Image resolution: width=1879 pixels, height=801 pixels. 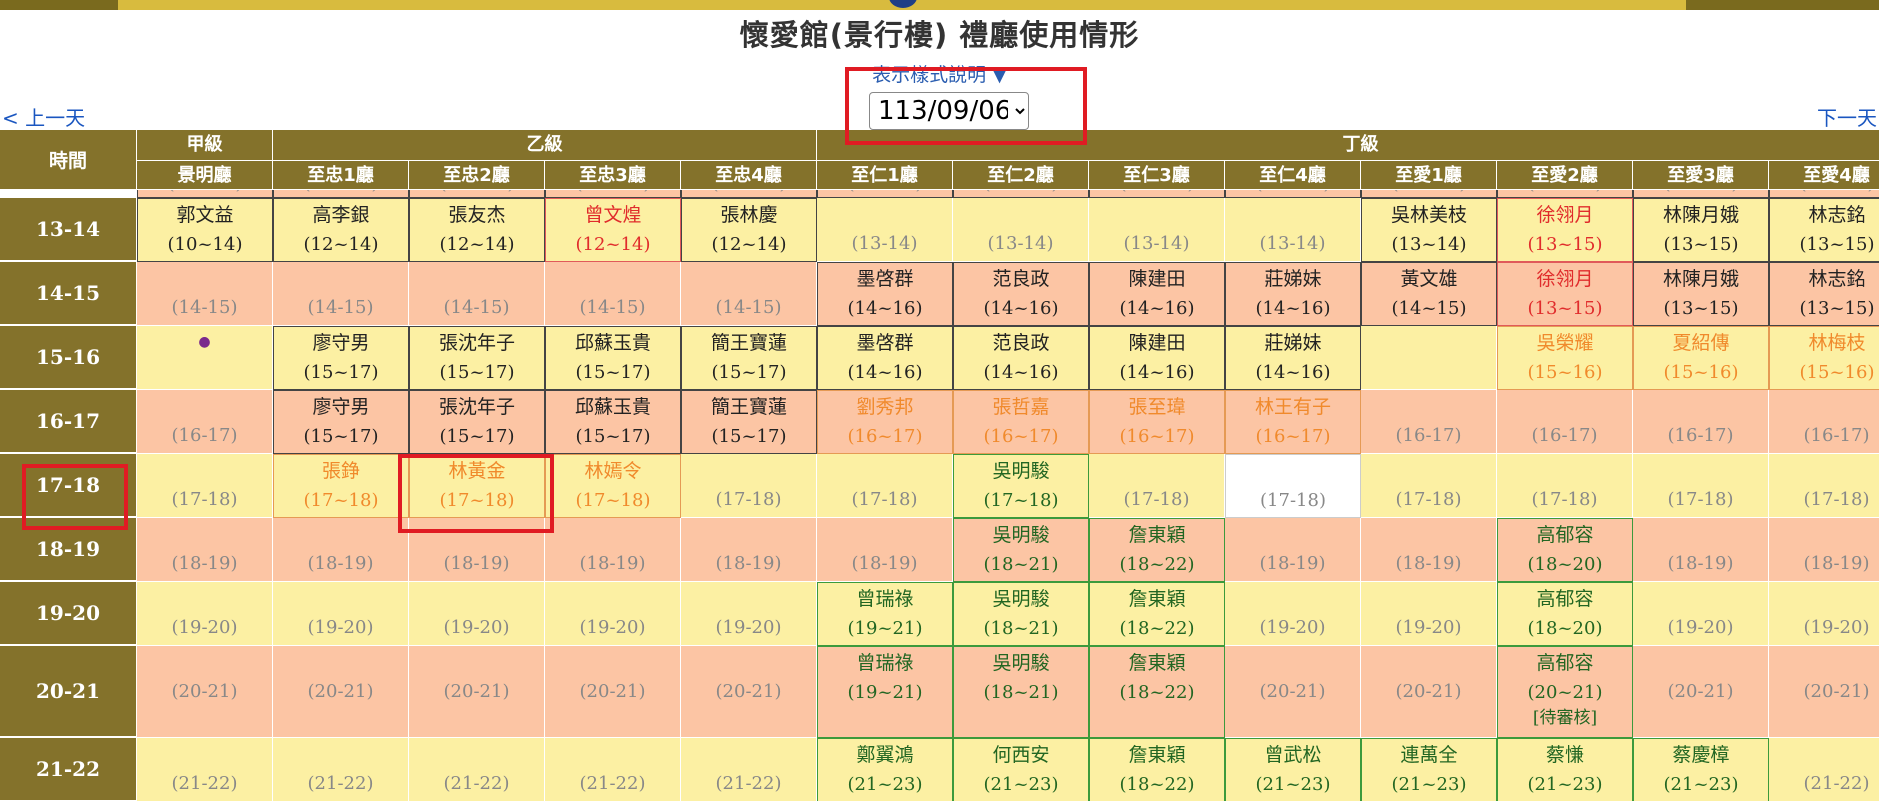 What do you see at coordinates (477, 230) in the screenshot?
I see `schedule-cell: 張友杰 (12~14)` at bounding box center [477, 230].